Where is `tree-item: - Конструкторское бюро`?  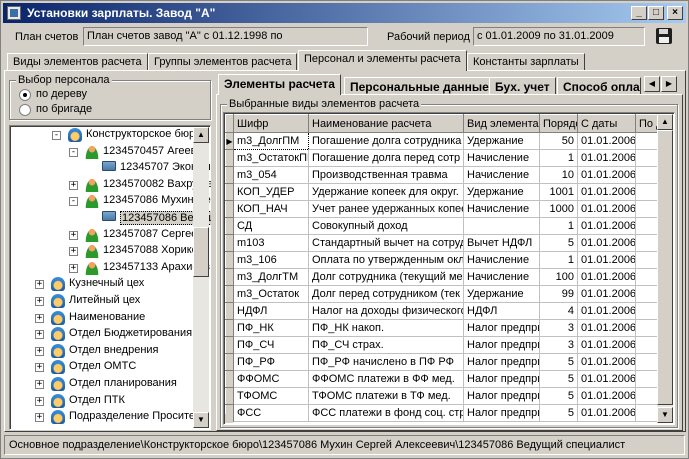
tree-item: - Конструкторское бюро is located at coordinates (105, 135).